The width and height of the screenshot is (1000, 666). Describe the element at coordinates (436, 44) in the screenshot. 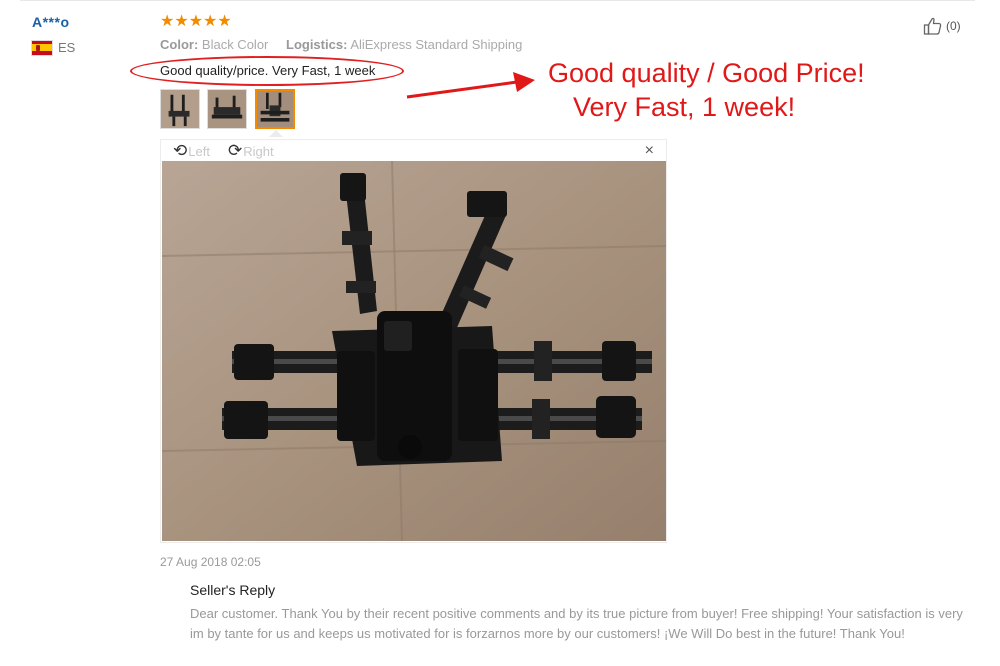

I see `logistics-value: AliExpress Standard Shipping` at that location.